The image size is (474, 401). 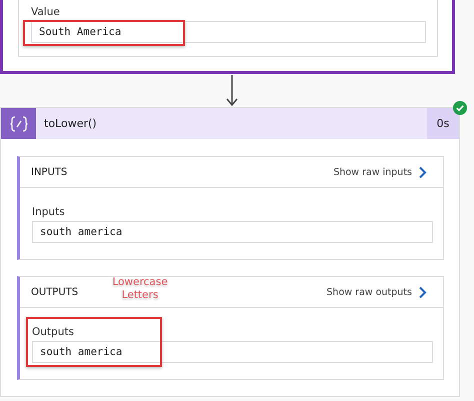 I want to click on value-field: South America, so click(x=228, y=32).